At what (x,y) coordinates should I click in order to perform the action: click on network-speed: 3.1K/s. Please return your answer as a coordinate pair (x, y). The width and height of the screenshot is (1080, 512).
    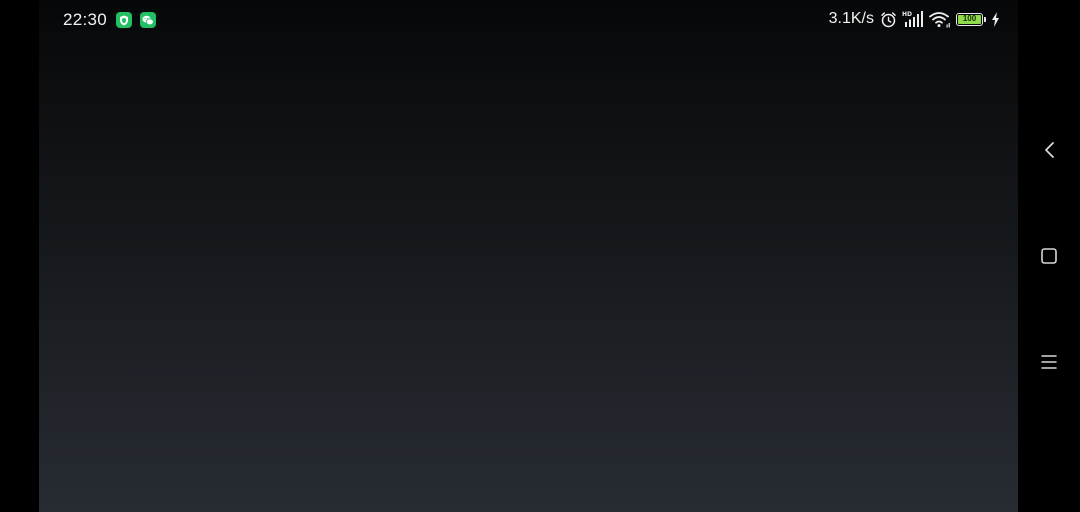
    Looking at the image, I should click on (851, 18).